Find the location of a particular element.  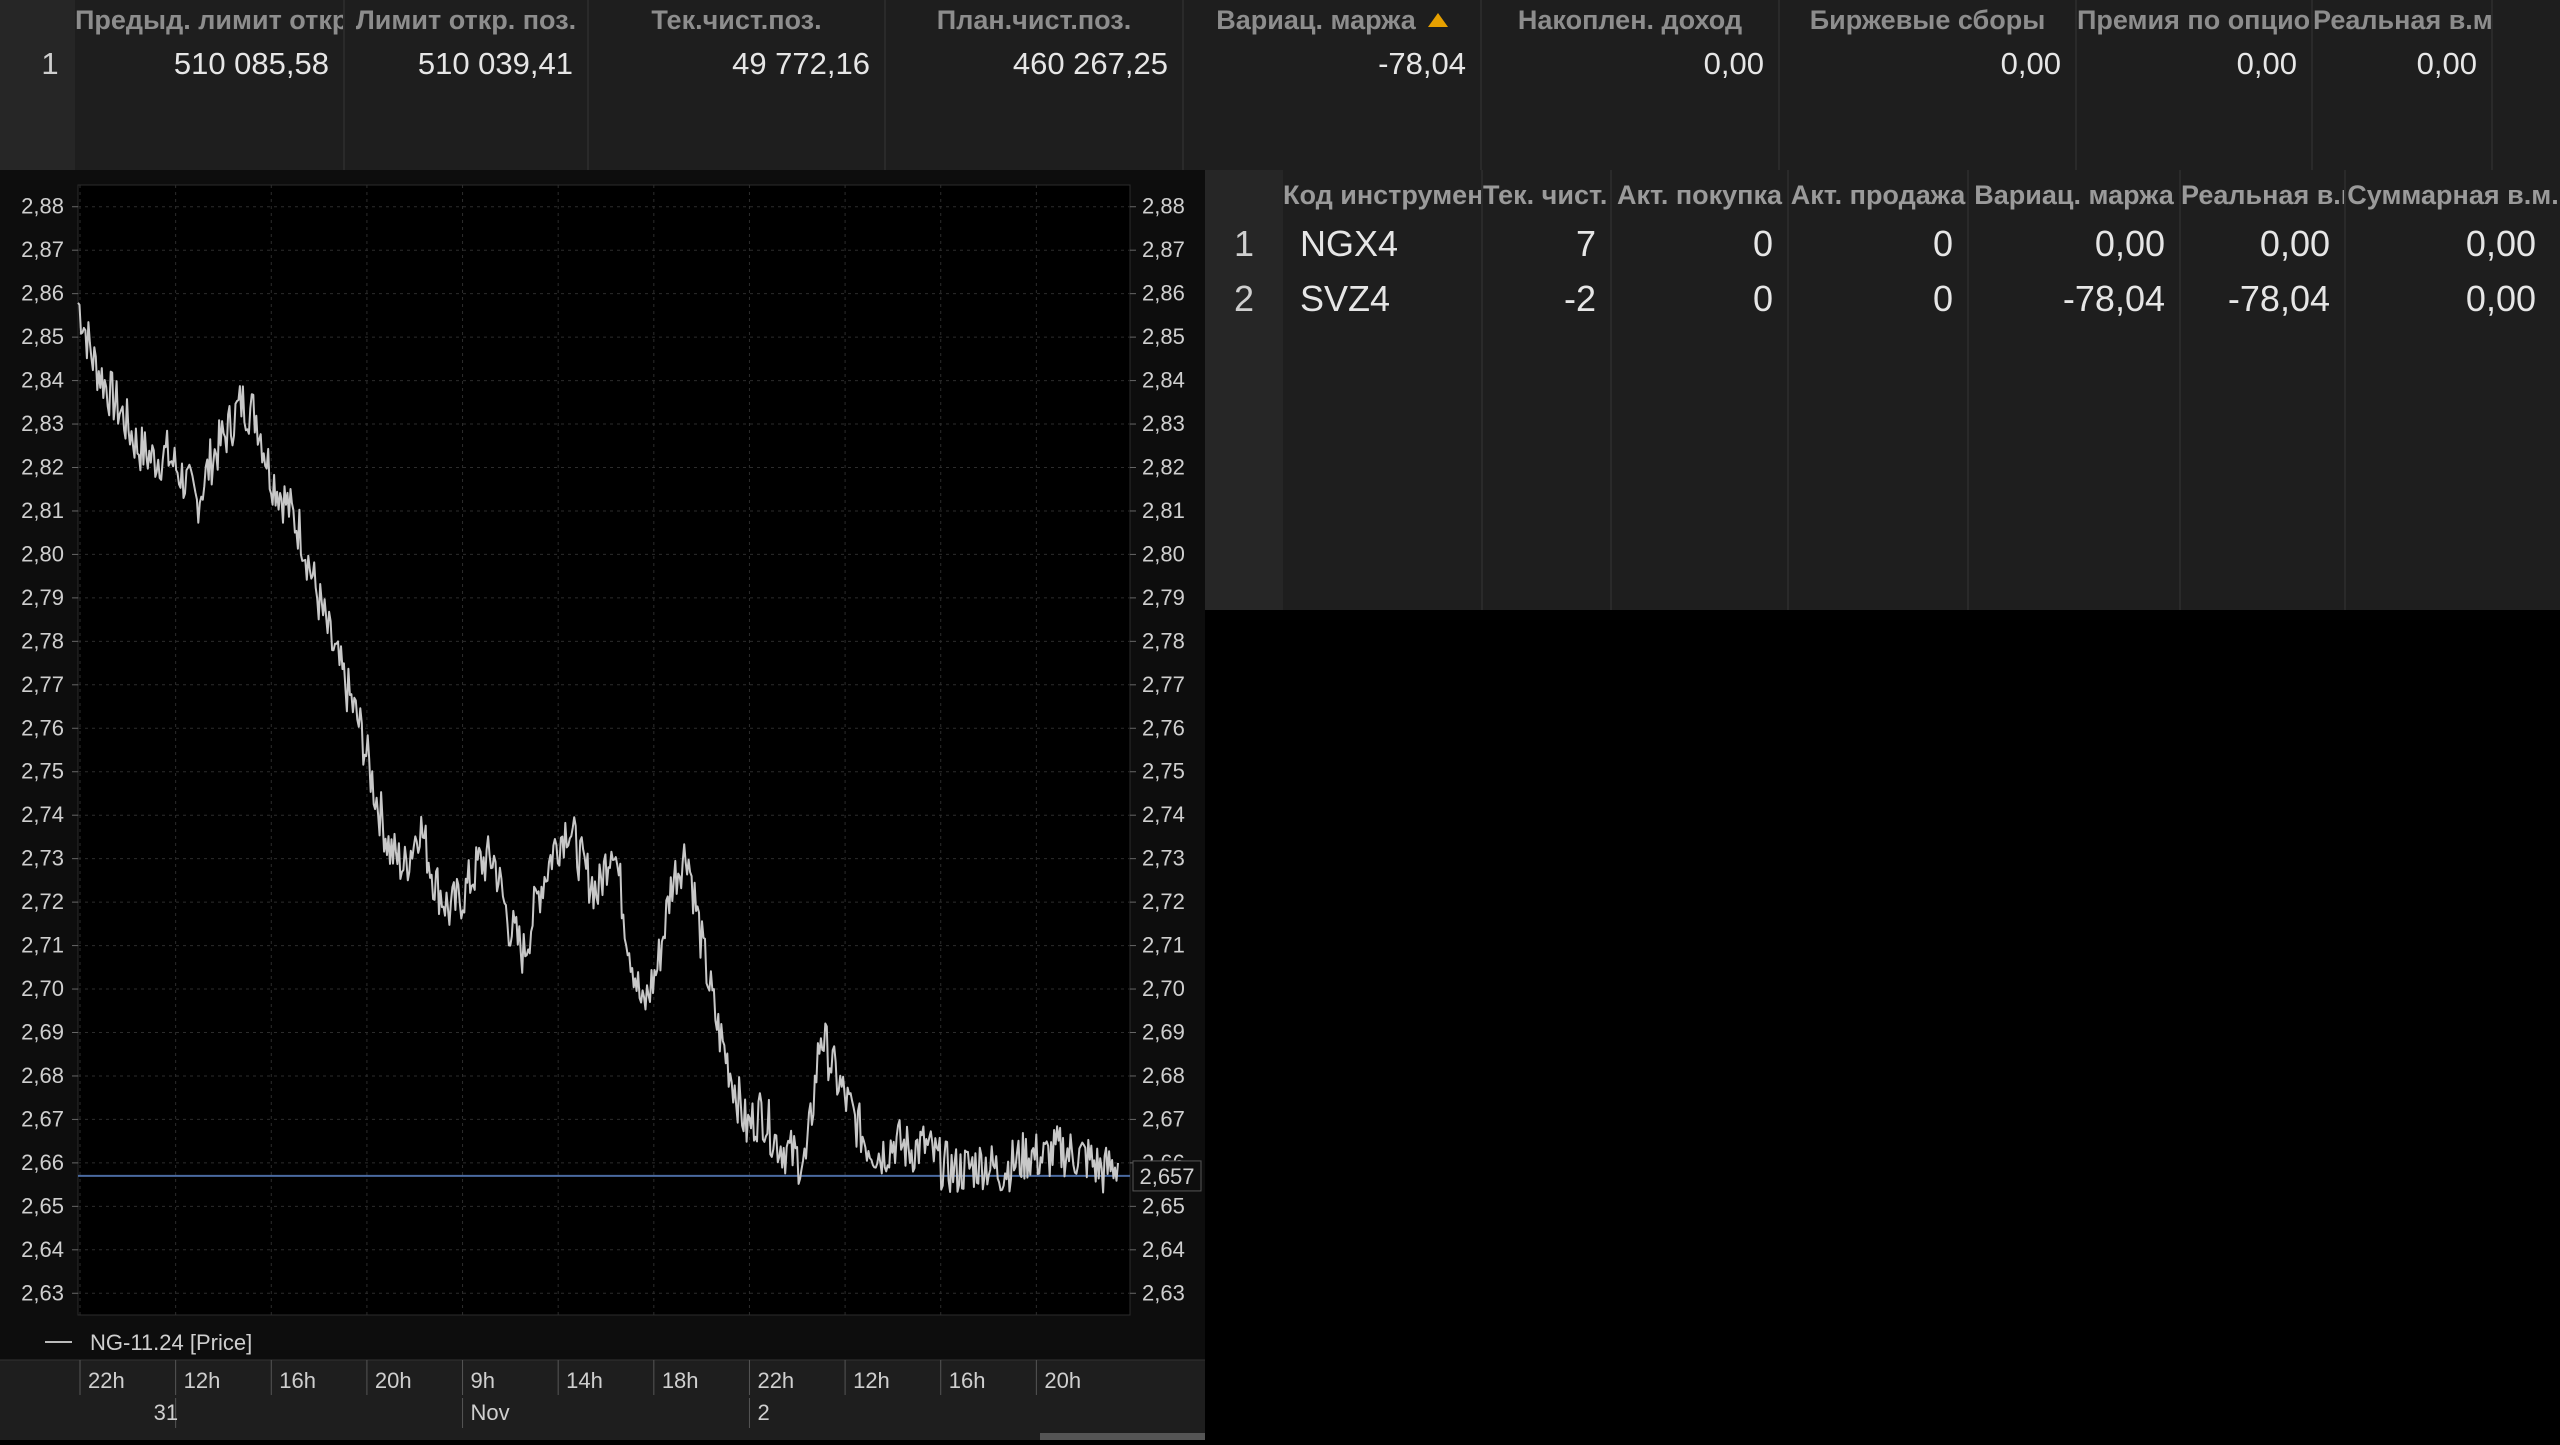

header-option-premium: Премия по опционам is located at coordinates (2194, 20).